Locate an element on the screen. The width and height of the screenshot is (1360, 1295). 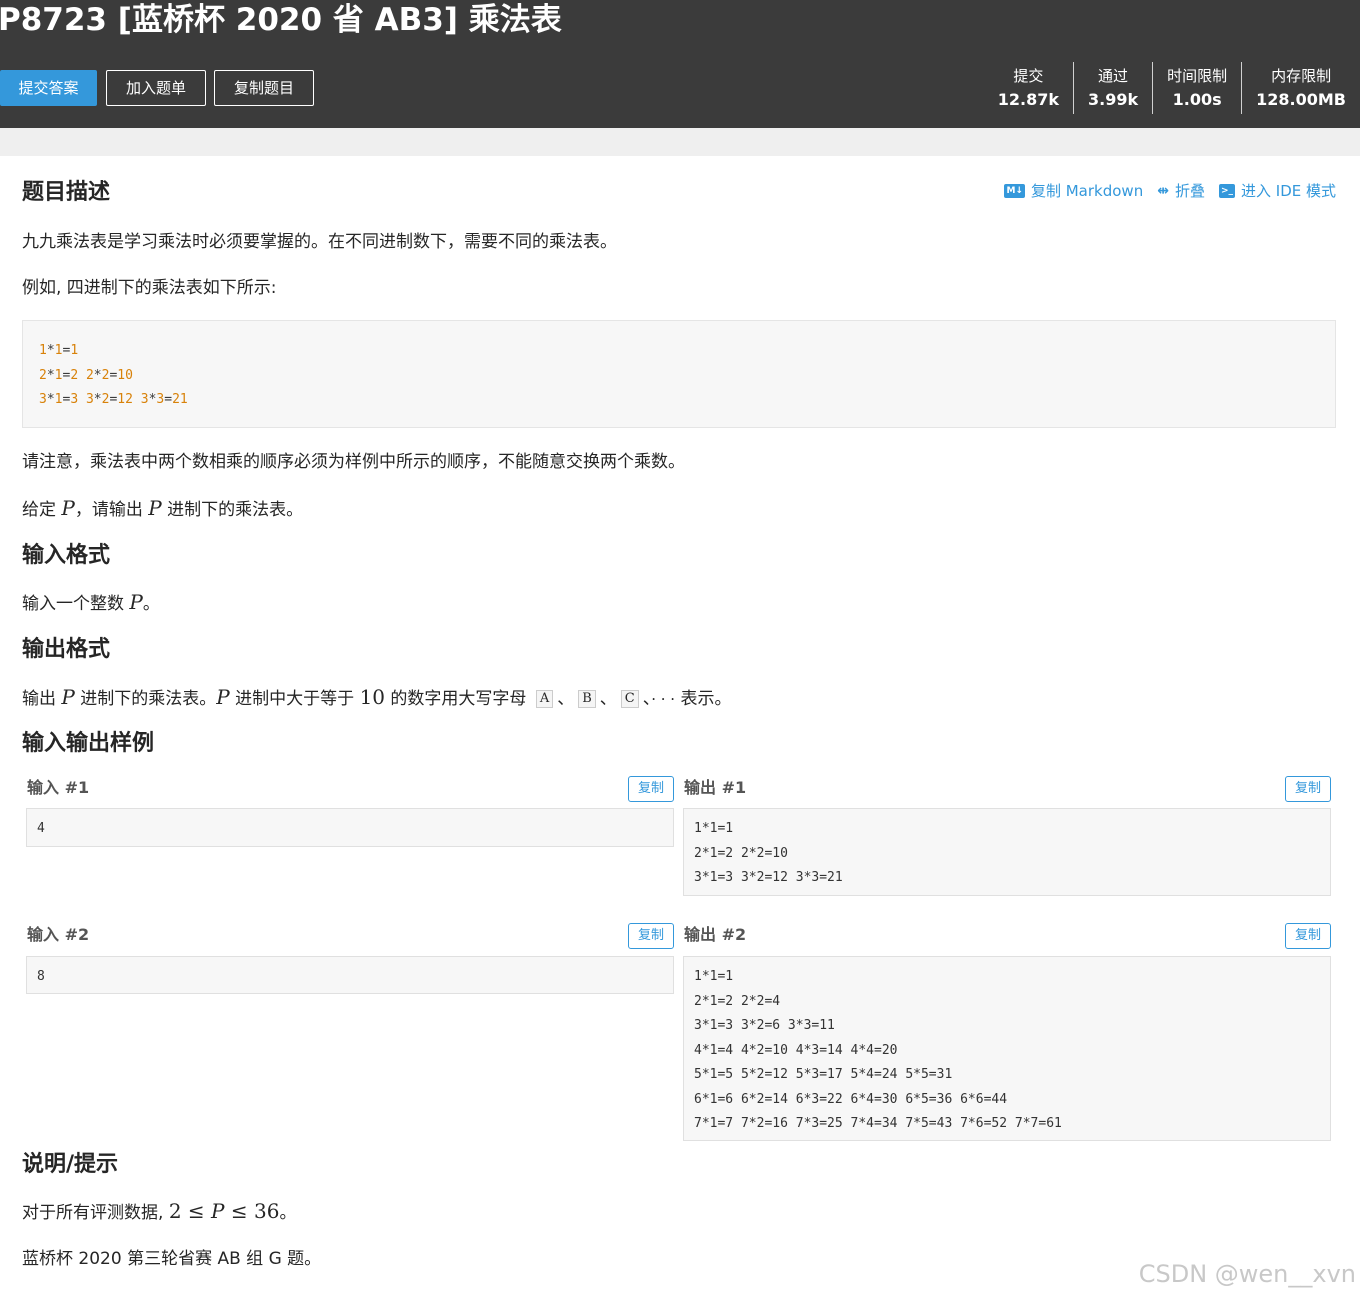
code-operator: = is located at coordinates (168, 399).